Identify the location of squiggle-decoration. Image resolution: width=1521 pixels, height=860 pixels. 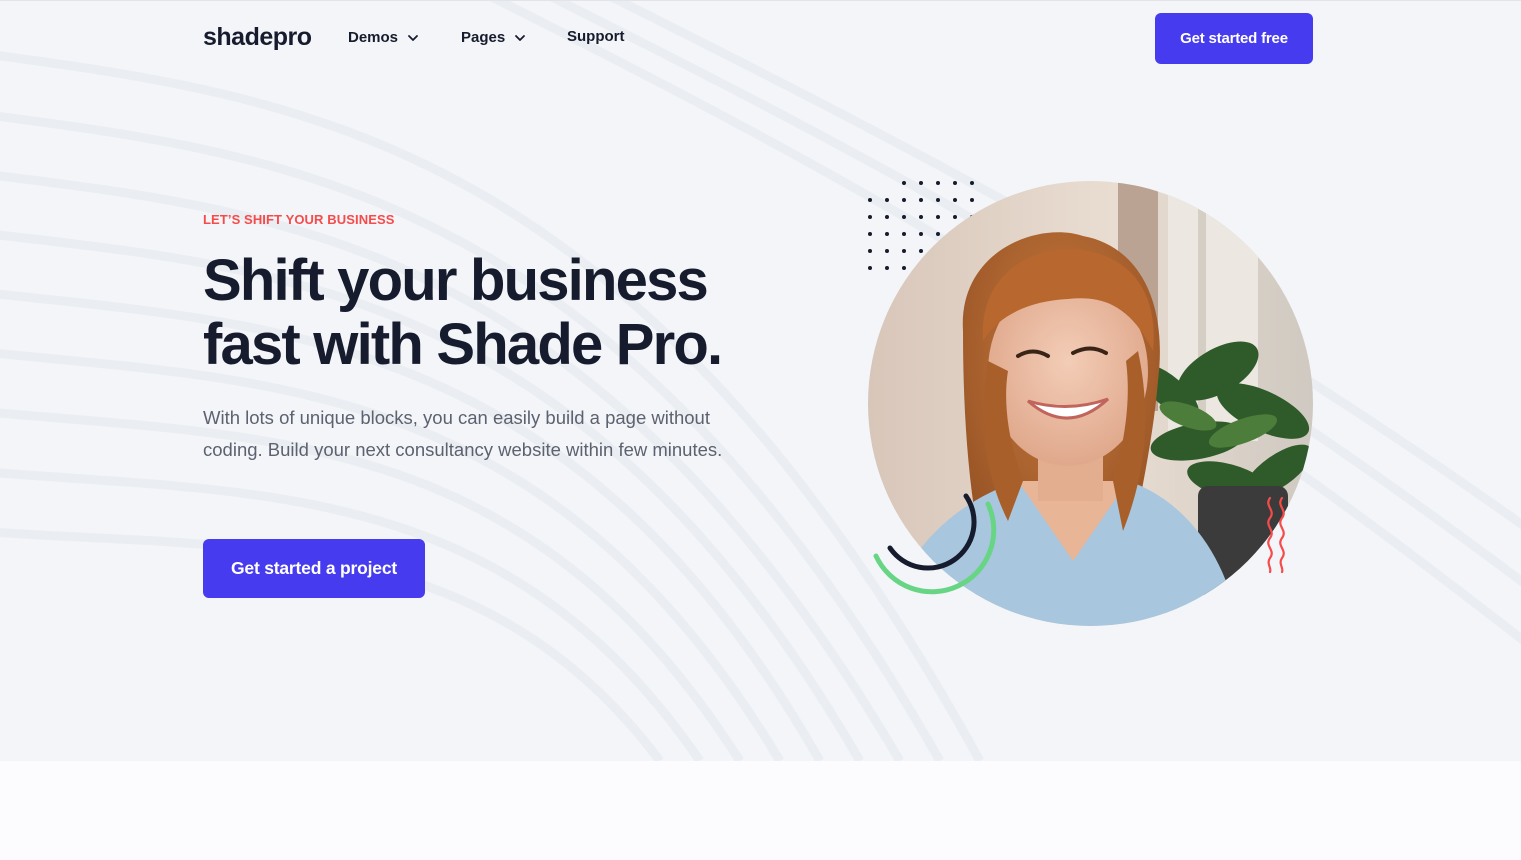
(1276, 535).